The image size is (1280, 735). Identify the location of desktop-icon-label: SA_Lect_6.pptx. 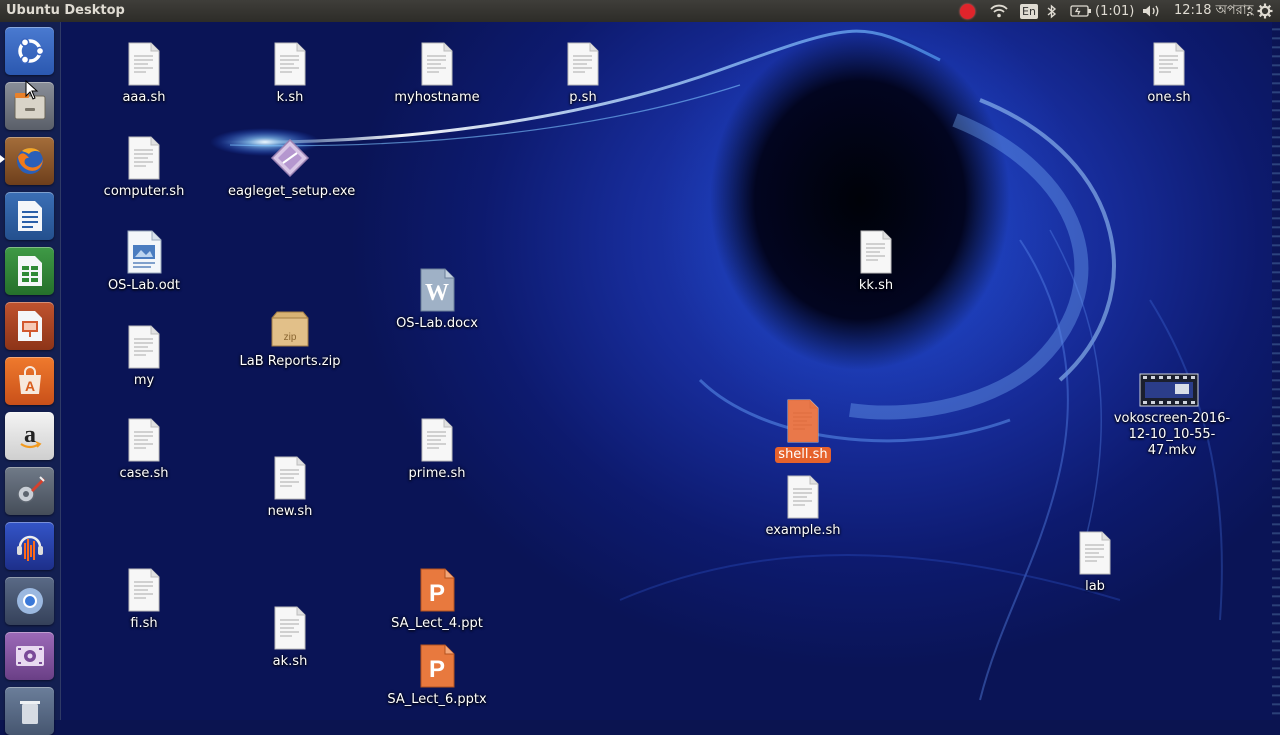
(437, 699).